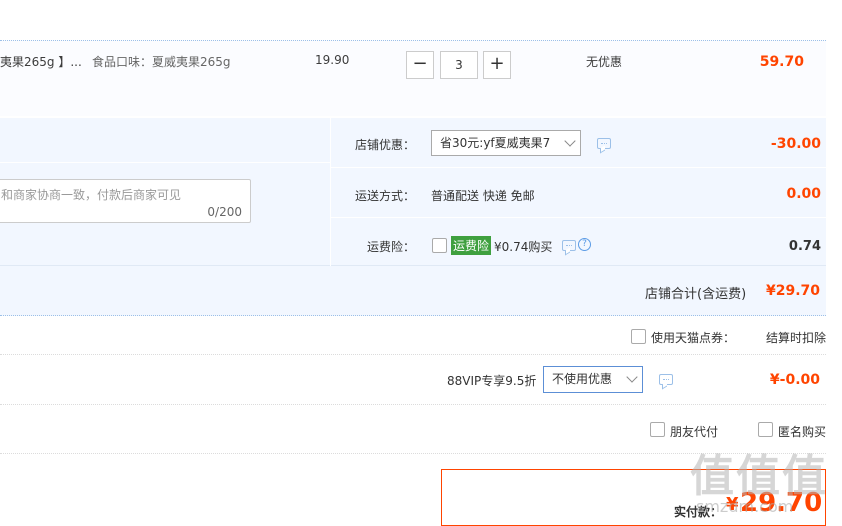 Image resolution: width=842 pixels, height=526 pixels. Describe the element at coordinates (483, 196) in the screenshot. I see `shipping-method: 普通配送 快递 免邮` at that location.